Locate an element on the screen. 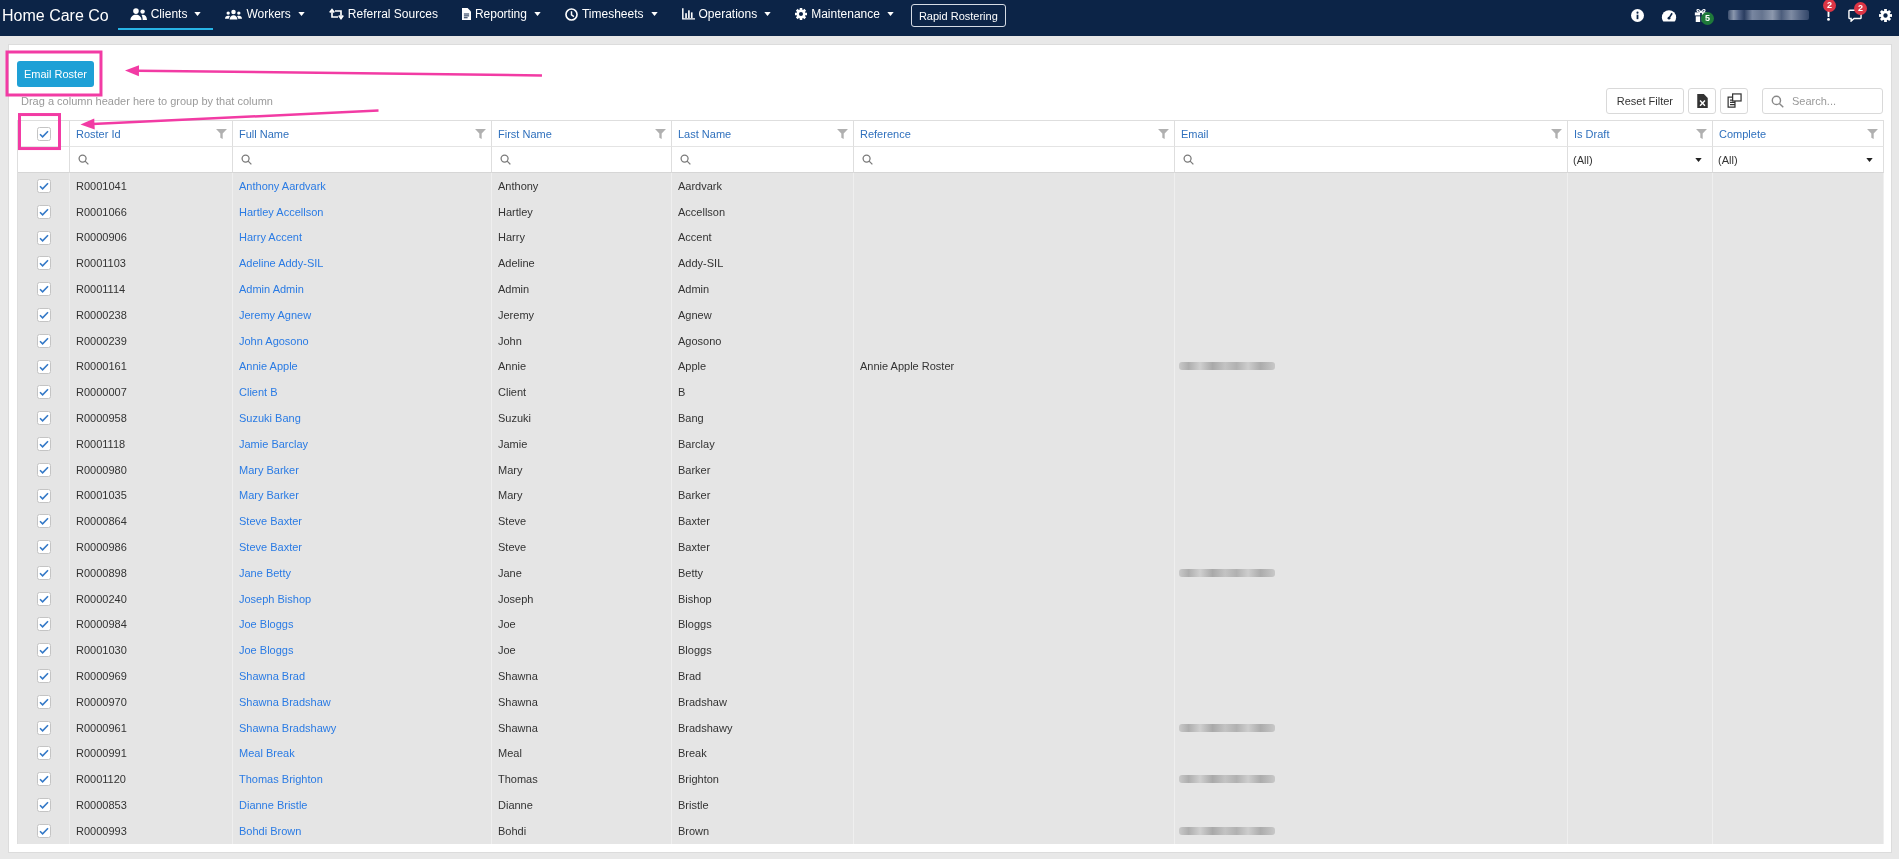 The image size is (1899, 859). table-row: R0000980 Mary Barker Mary Barker is located at coordinates (951, 469).